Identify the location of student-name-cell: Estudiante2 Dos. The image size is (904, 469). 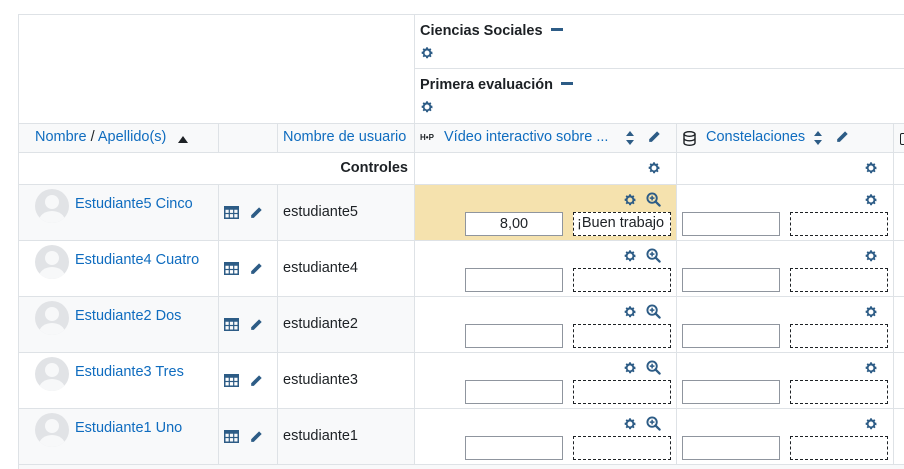
(118, 325).